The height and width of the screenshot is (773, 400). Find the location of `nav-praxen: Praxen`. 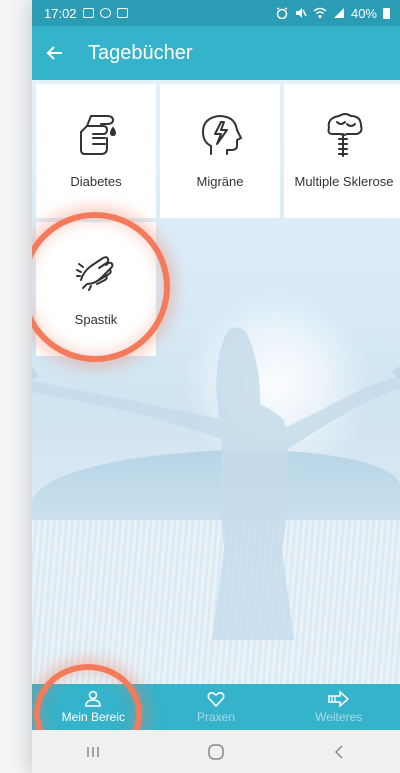

nav-praxen: Praxen is located at coordinates (216, 707).